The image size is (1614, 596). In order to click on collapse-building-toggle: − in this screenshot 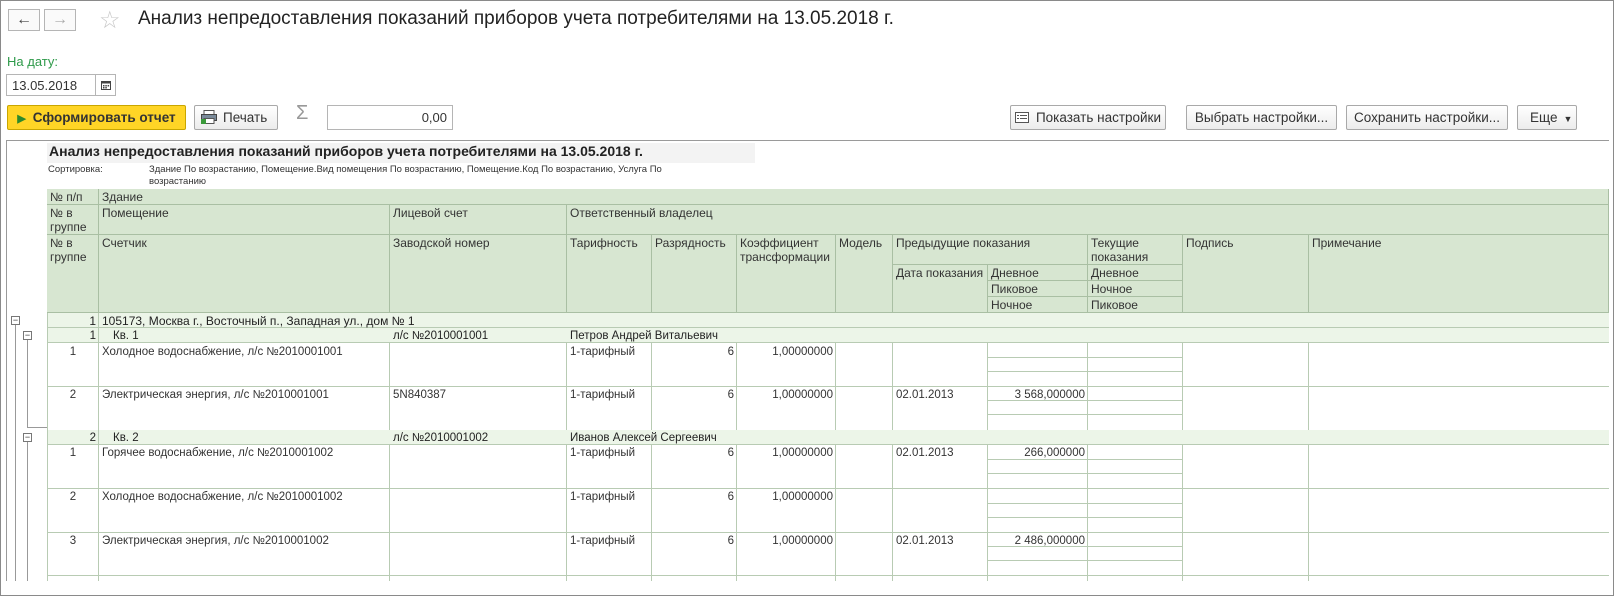, I will do `click(15, 320)`.